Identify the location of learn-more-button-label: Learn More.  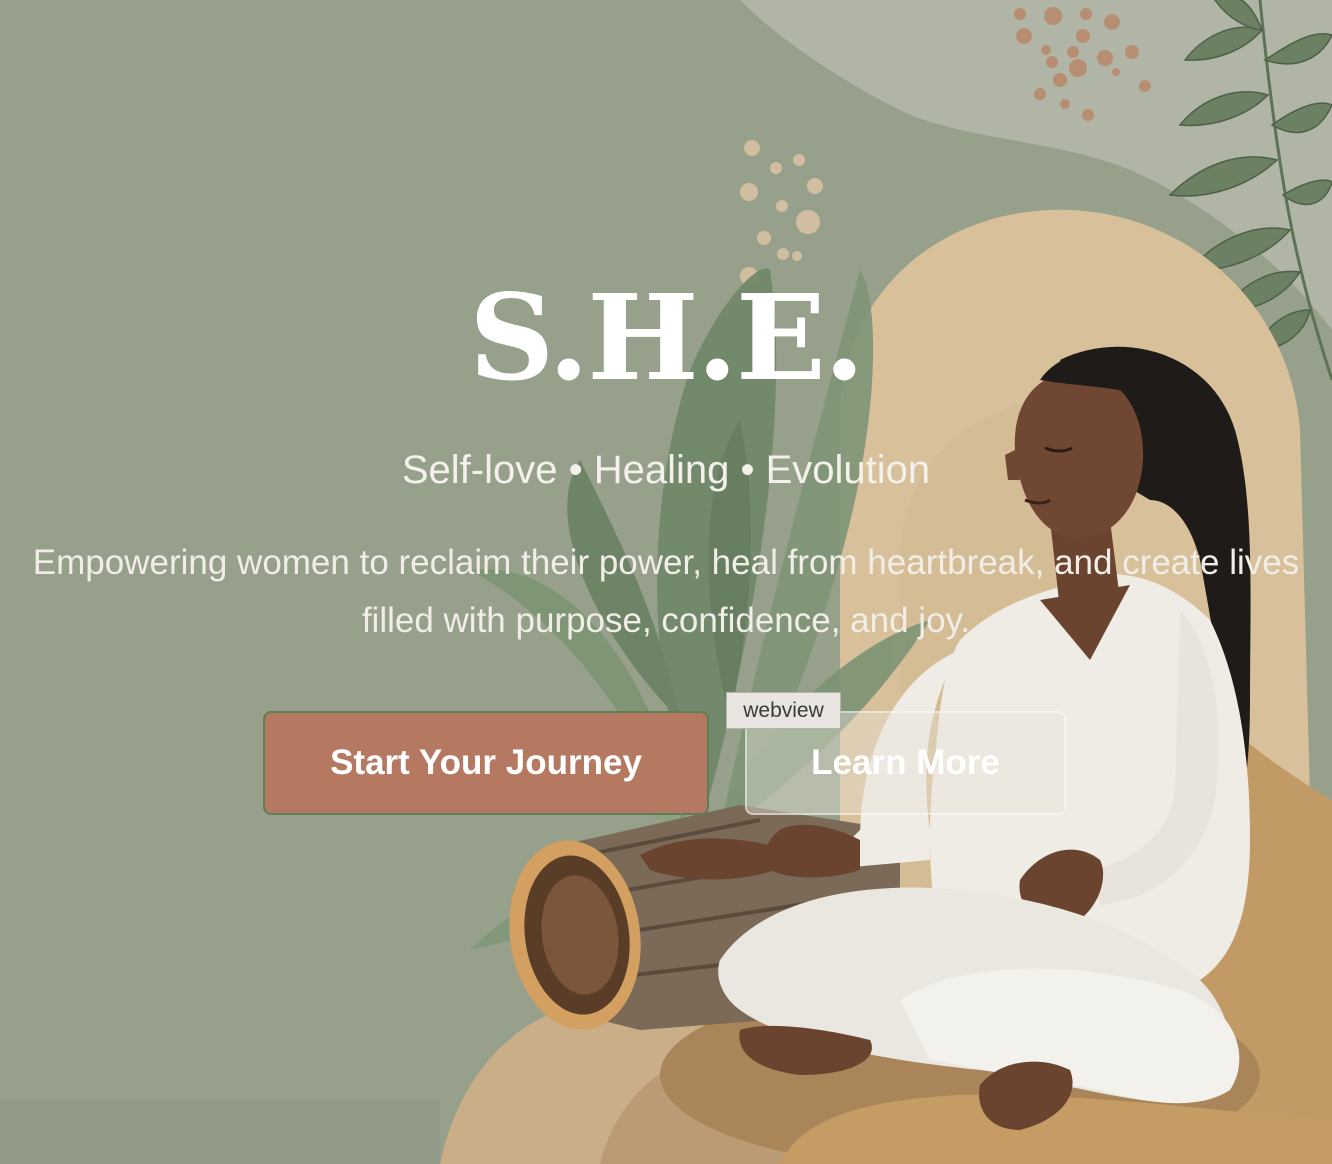
(905, 762).